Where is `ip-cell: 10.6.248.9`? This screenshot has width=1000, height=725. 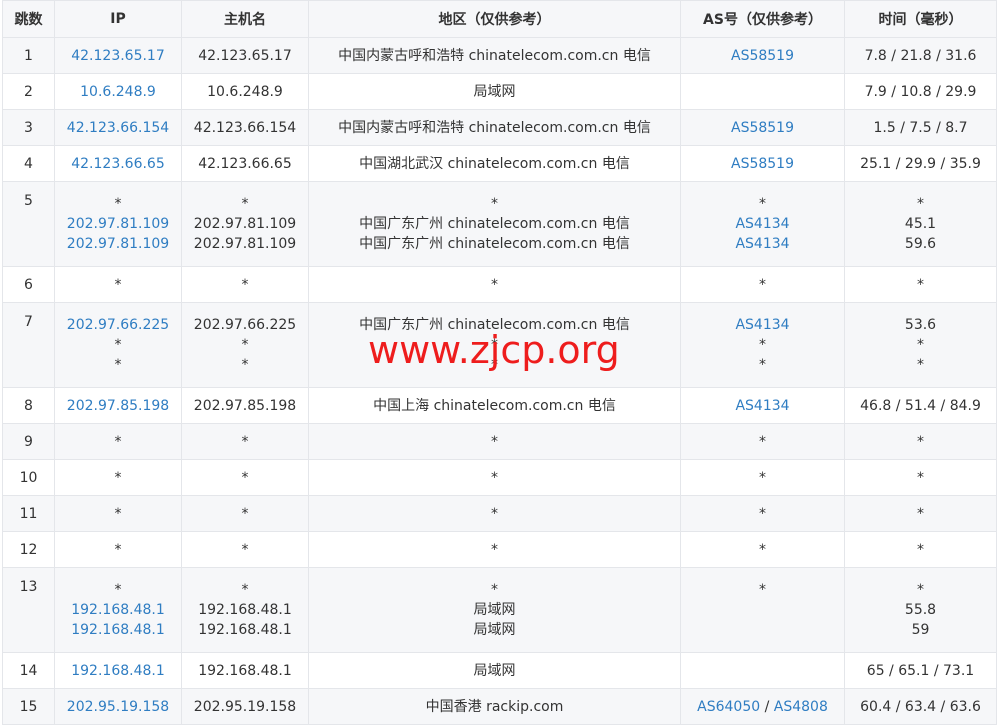 ip-cell: 10.6.248.9 is located at coordinates (118, 91).